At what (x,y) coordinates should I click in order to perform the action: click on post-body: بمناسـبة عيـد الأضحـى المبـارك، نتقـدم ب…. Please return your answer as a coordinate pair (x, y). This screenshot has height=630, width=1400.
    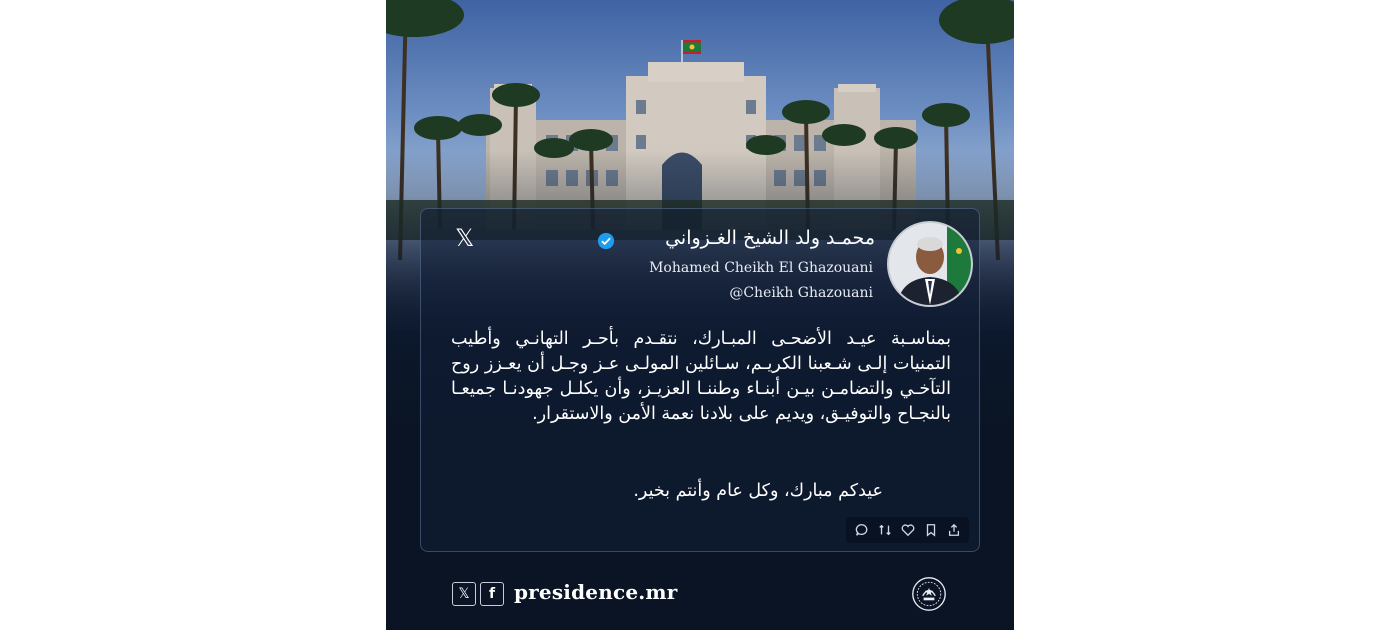
    Looking at the image, I should click on (701, 376).